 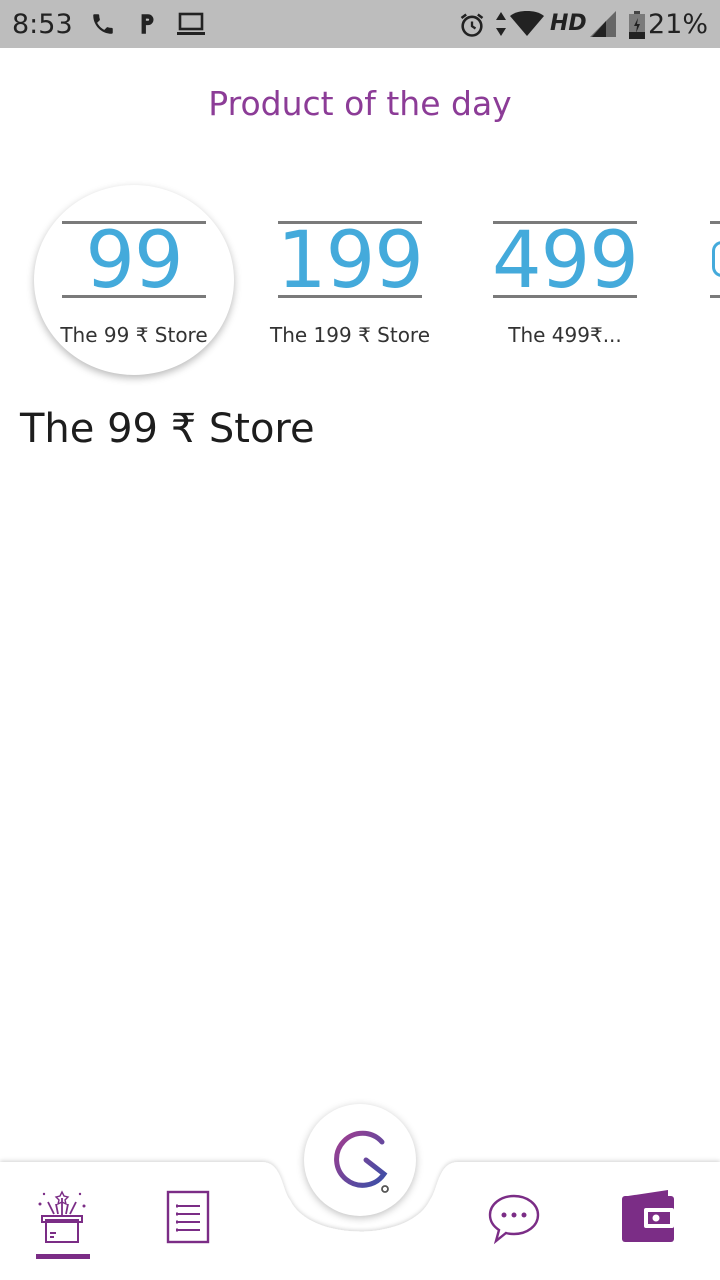 What do you see at coordinates (42, 24) in the screenshot?
I see `status-time: 8:53` at bounding box center [42, 24].